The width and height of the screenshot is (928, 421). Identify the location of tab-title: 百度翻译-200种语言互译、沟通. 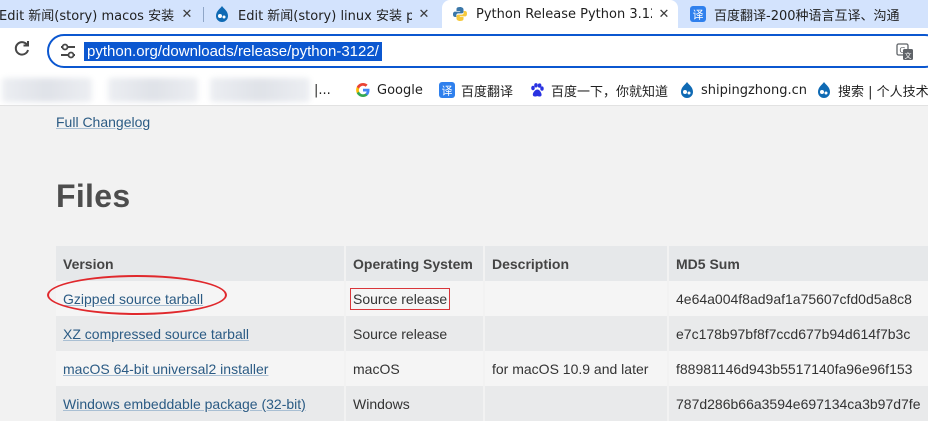
(807, 16).